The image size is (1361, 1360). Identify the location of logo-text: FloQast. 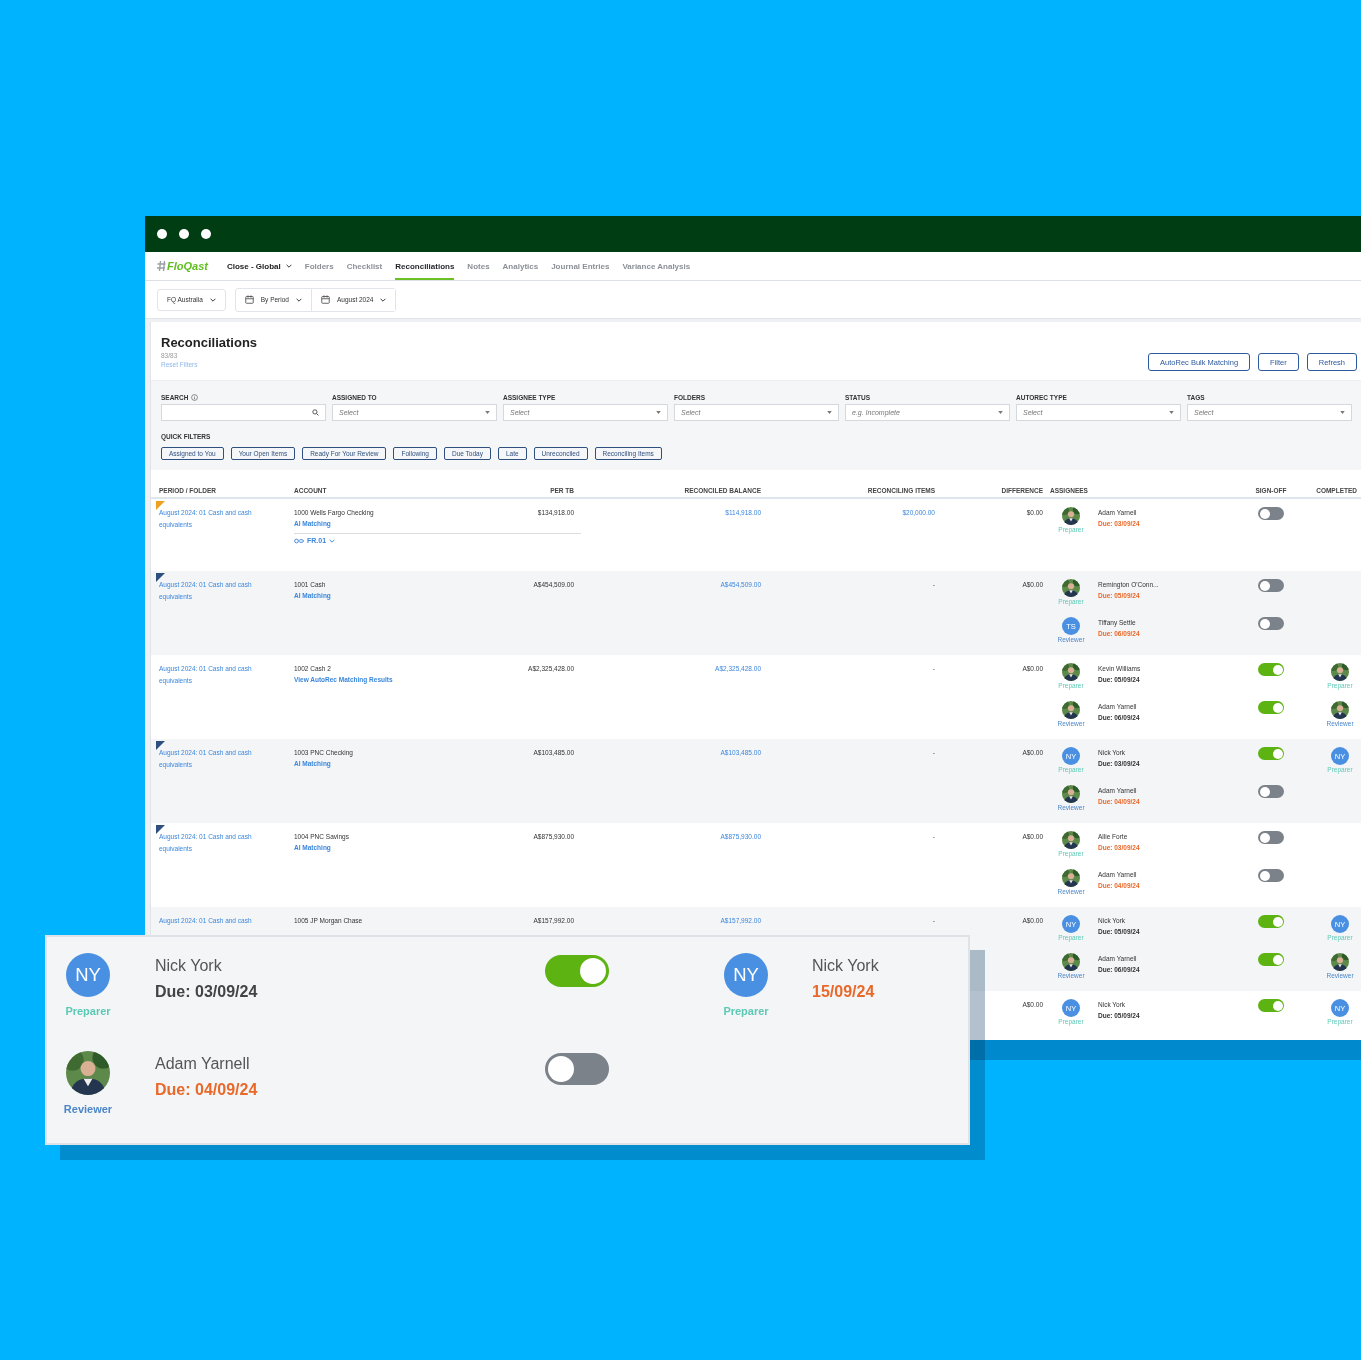
(187, 266).